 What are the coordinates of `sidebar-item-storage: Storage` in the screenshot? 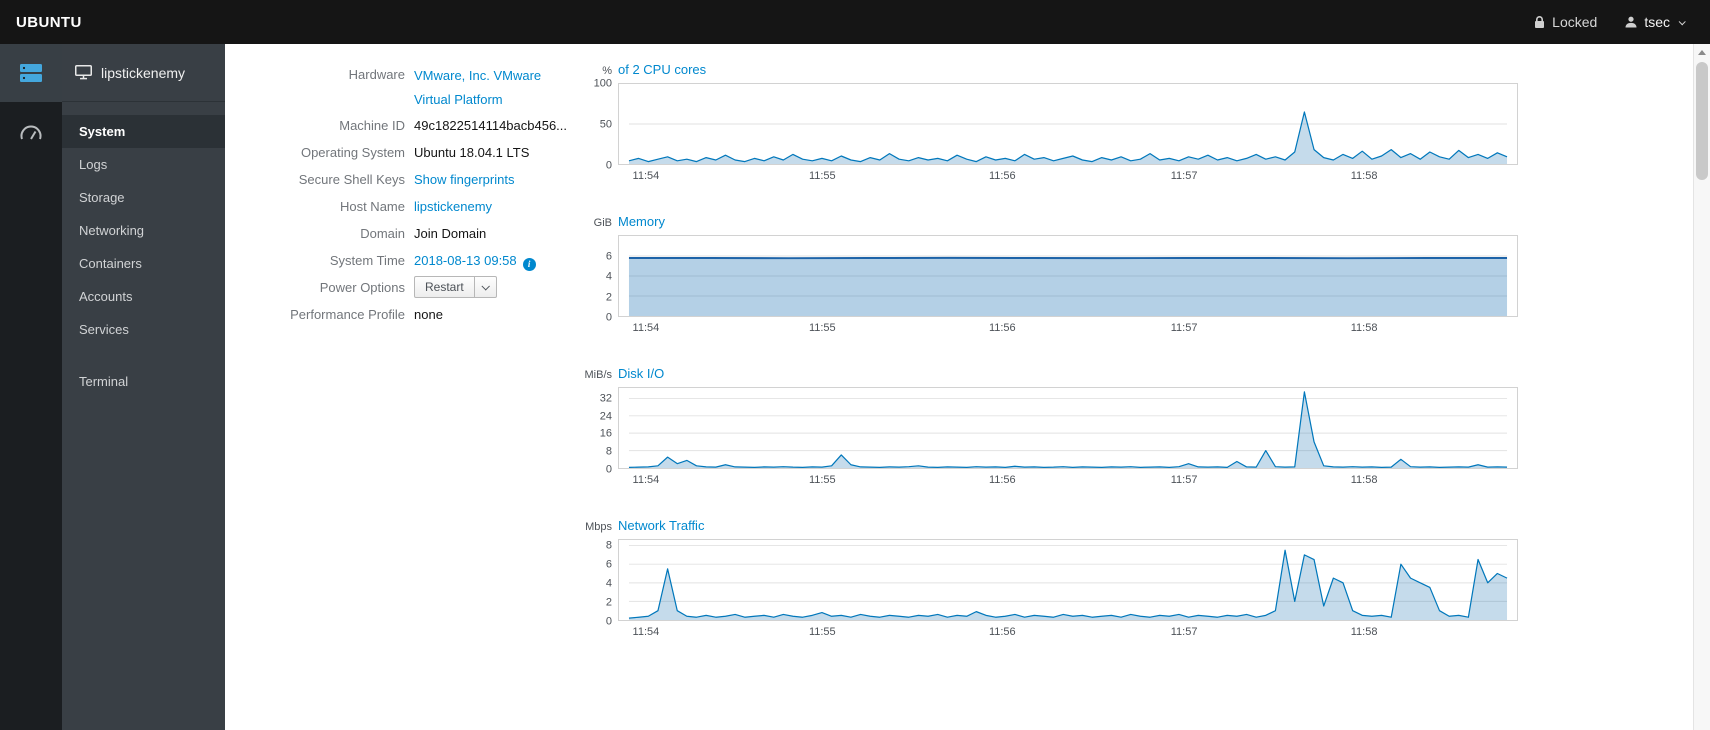 It's located at (143, 197).